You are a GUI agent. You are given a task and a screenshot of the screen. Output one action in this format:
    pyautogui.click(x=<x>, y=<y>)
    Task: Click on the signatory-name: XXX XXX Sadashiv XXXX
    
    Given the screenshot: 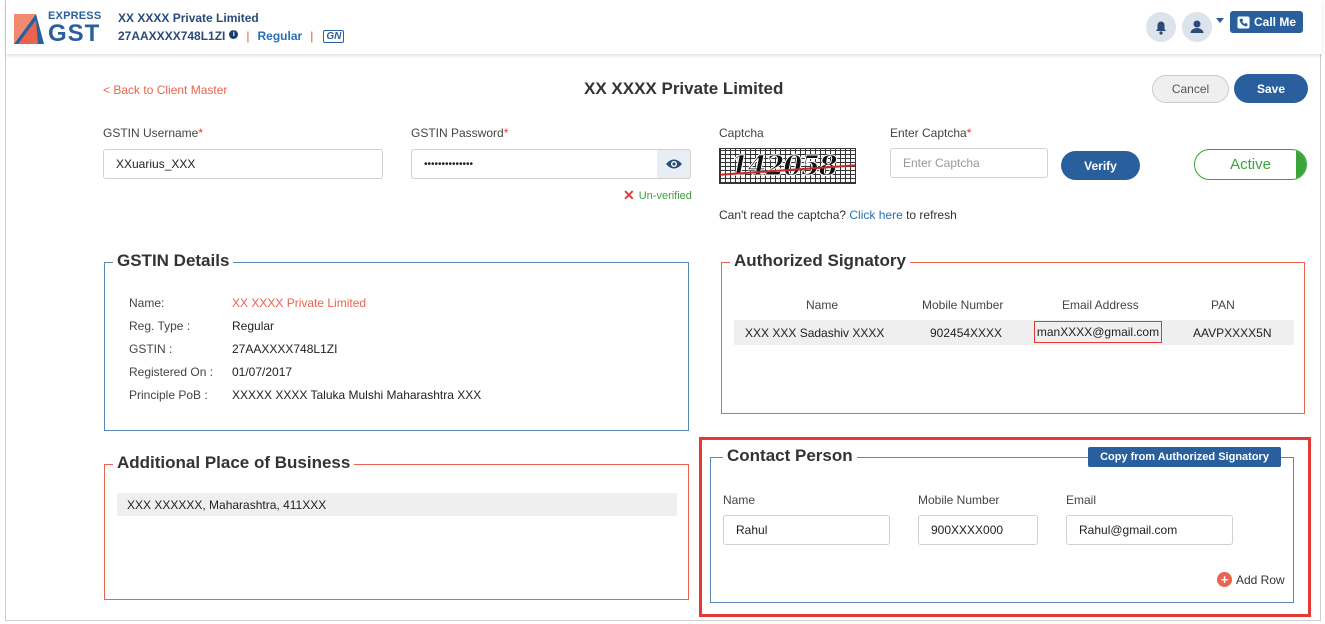 What is the action you would take?
    pyautogui.click(x=815, y=333)
    